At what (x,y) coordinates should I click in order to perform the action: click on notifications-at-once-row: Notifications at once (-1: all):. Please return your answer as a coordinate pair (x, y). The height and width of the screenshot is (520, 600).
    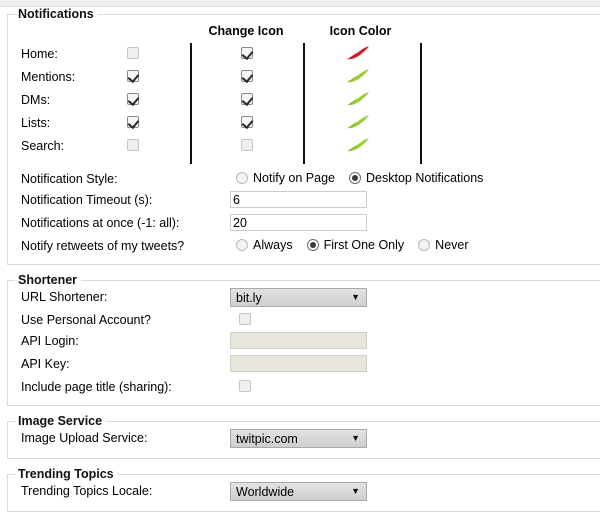
    Looking at the image, I should click on (304, 224).